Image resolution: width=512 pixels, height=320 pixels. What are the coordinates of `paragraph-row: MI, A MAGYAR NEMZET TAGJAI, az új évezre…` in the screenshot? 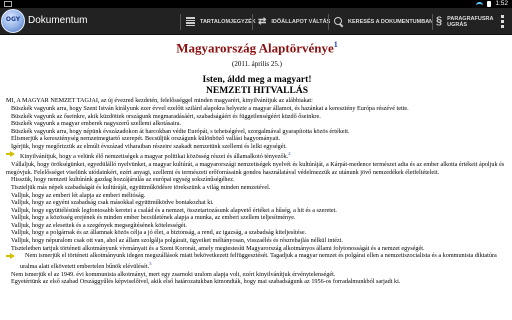 It's located at (257, 101).